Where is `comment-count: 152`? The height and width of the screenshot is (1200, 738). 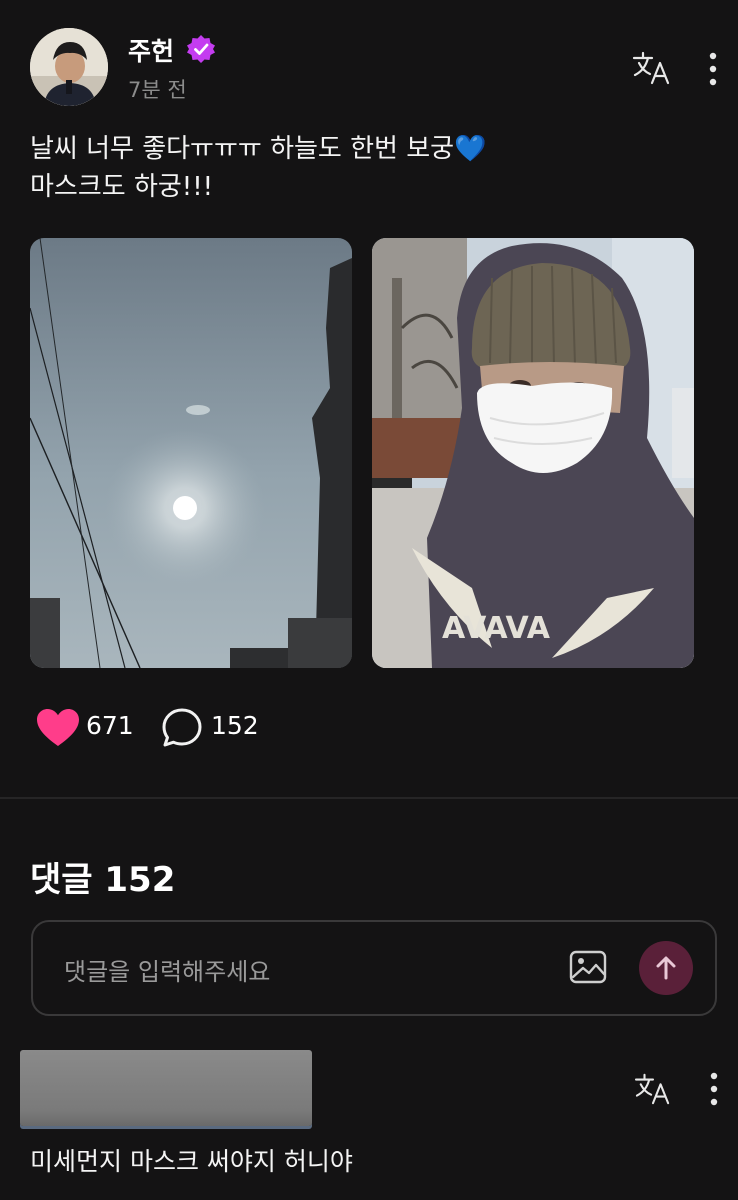
comment-count: 152 is located at coordinates (235, 725).